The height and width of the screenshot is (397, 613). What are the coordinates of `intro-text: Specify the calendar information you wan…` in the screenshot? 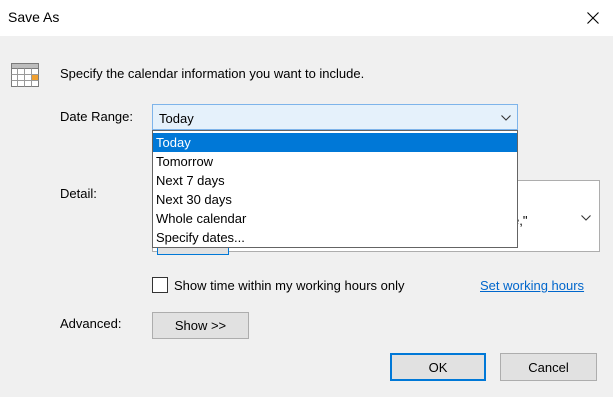 It's located at (212, 73).